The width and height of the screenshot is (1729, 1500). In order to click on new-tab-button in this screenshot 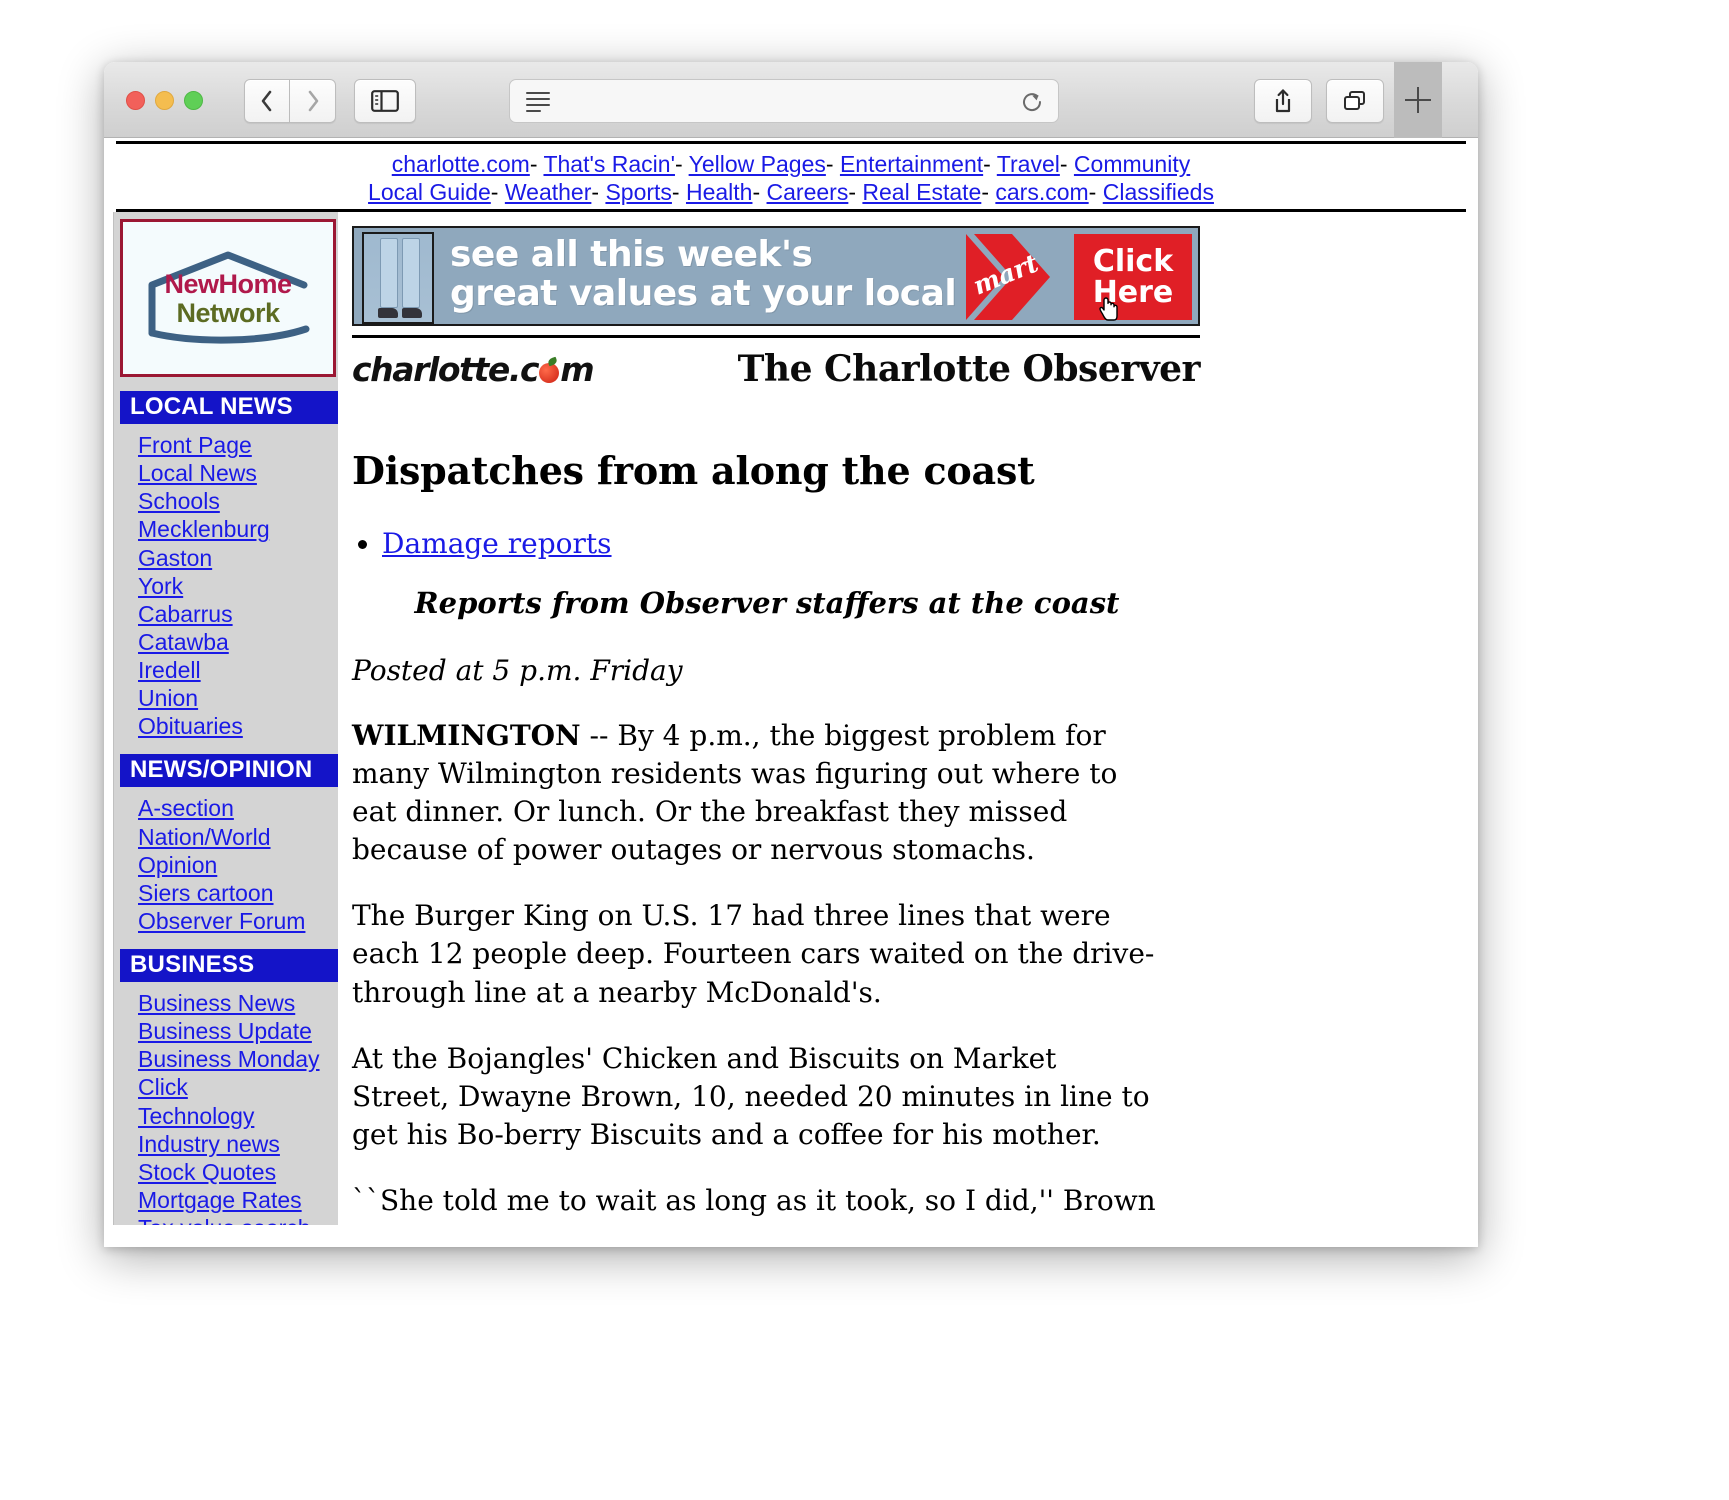, I will do `click(1418, 100)`.